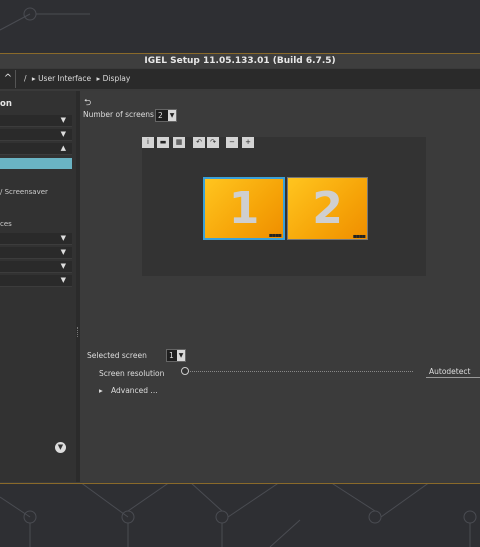 The width and height of the screenshot is (480, 547). I want to click on number-of-screens-label: Number of screens, so click(118, 114).